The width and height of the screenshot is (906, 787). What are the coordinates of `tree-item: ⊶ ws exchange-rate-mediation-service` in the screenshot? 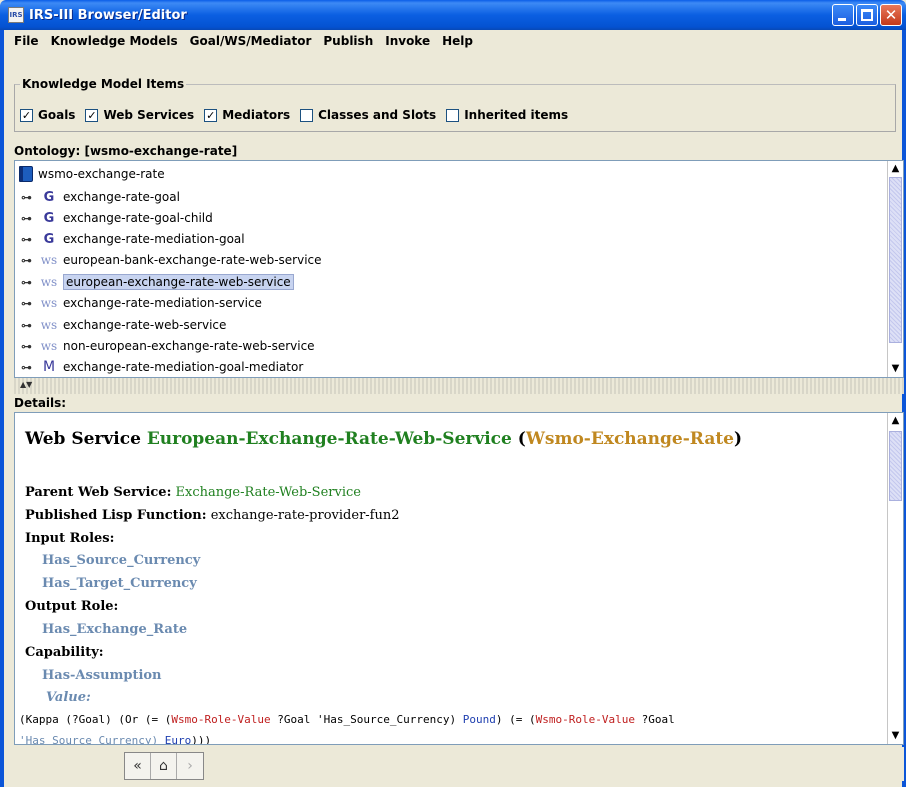 It's located at (141, 303).